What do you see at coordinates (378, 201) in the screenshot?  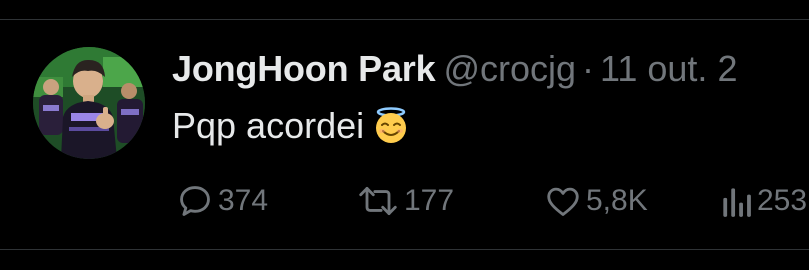 I see `retweet-icon` at bounding box center [378, 201].